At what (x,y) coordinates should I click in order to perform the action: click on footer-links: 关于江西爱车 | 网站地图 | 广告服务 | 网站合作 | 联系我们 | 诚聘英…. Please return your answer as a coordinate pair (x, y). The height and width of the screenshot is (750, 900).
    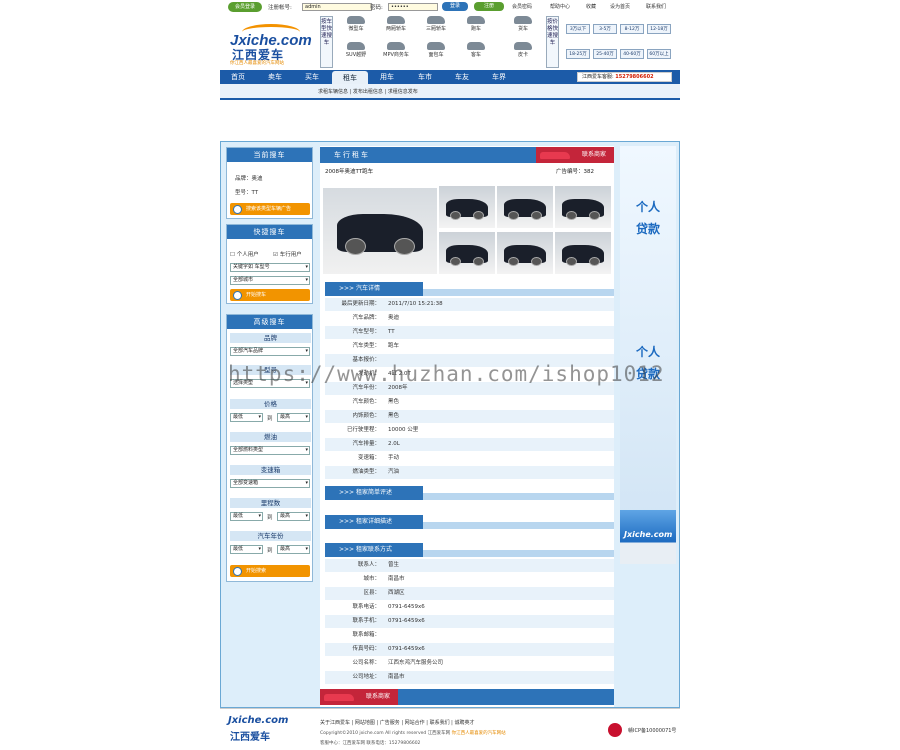
    Looking at the image, I should click on (397, 723).